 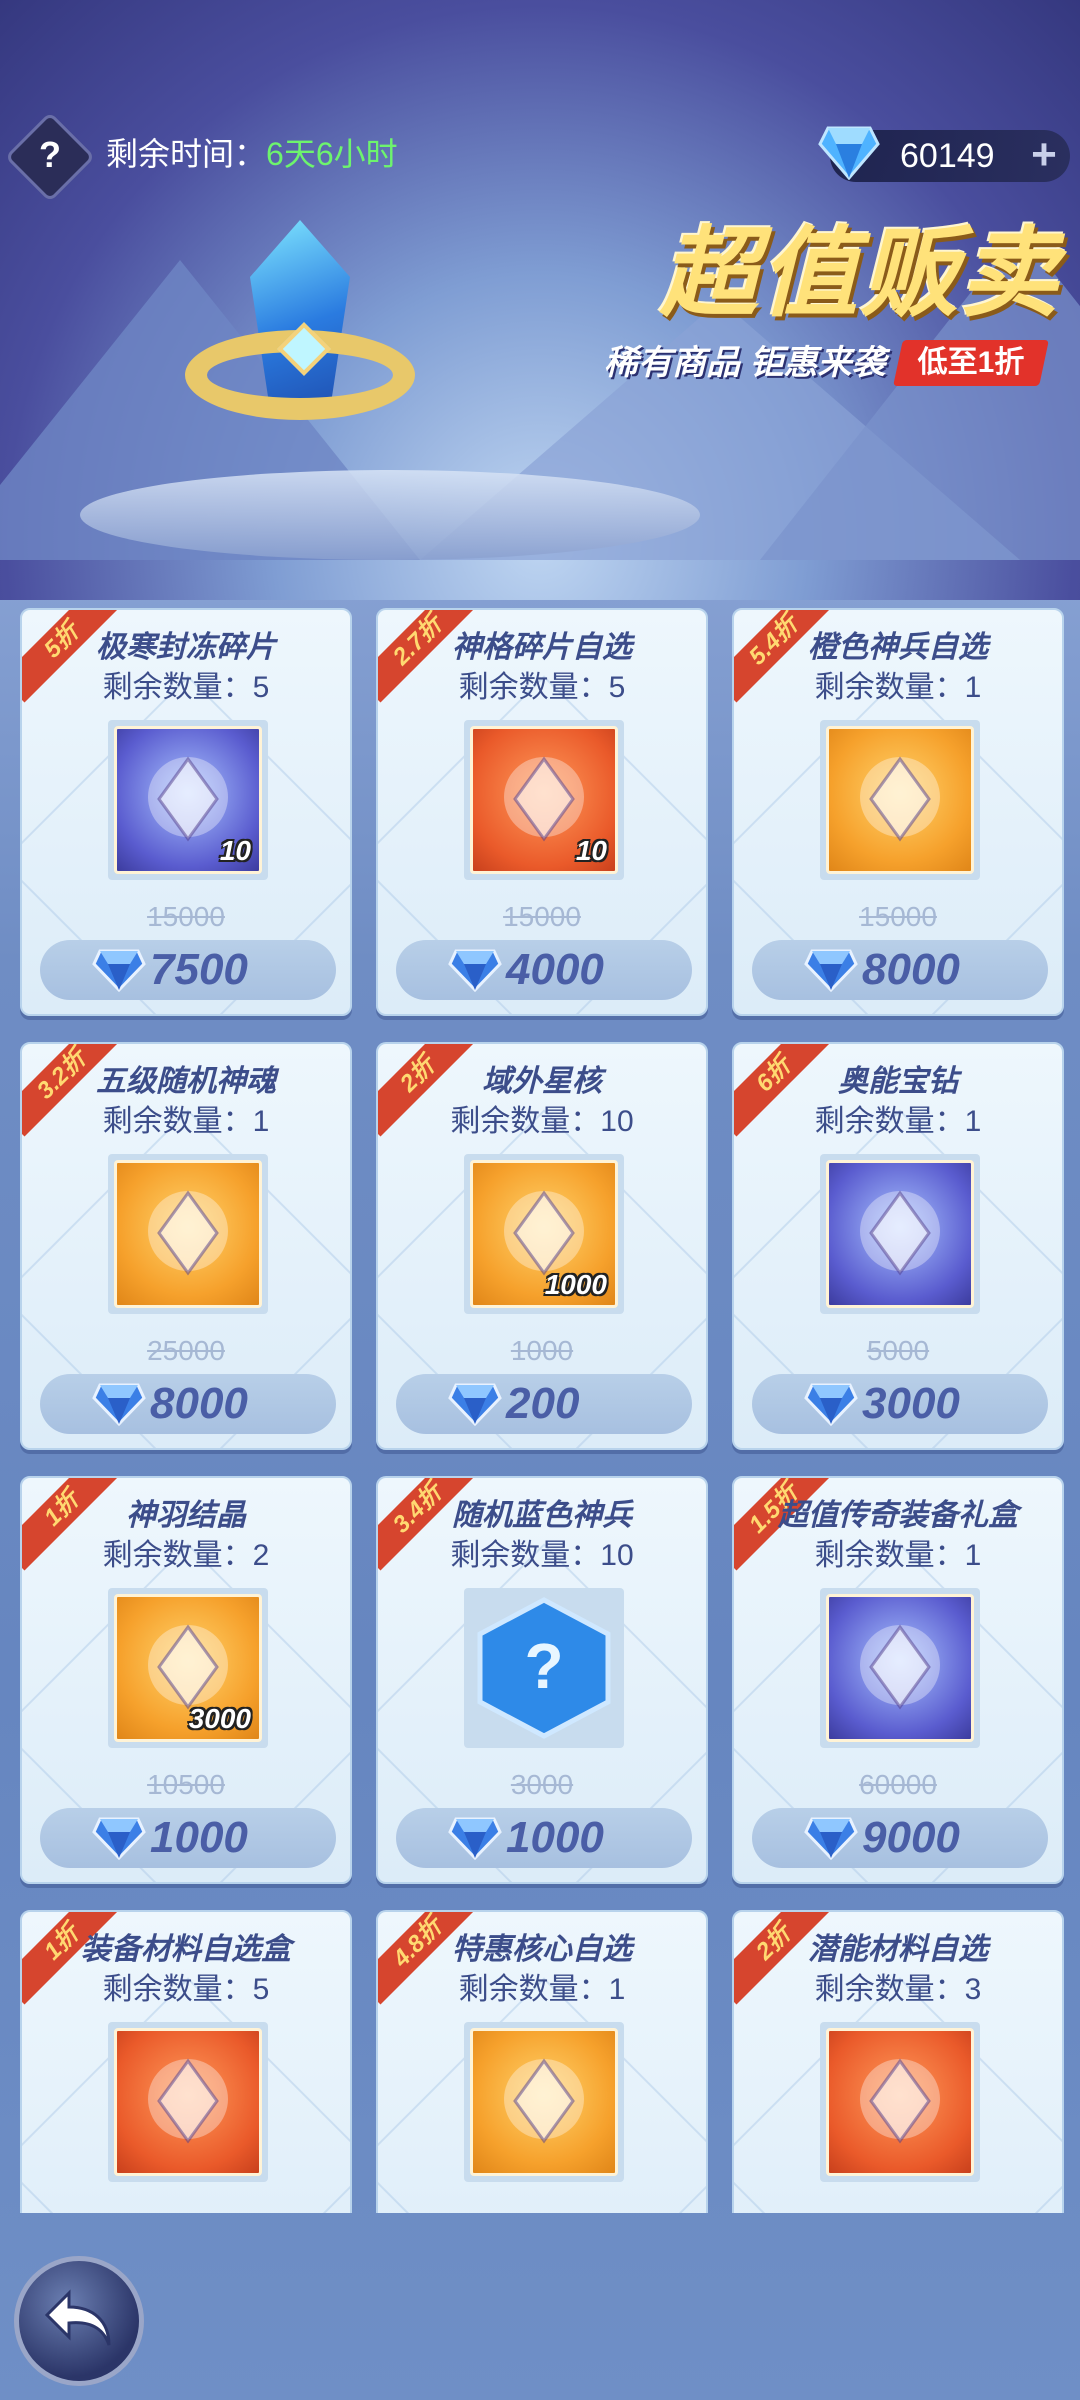 What do you see at coordinates (542, 1350) in the screenshot?
I see `original-price-value: 1000` at bounding box center [542, 1350].